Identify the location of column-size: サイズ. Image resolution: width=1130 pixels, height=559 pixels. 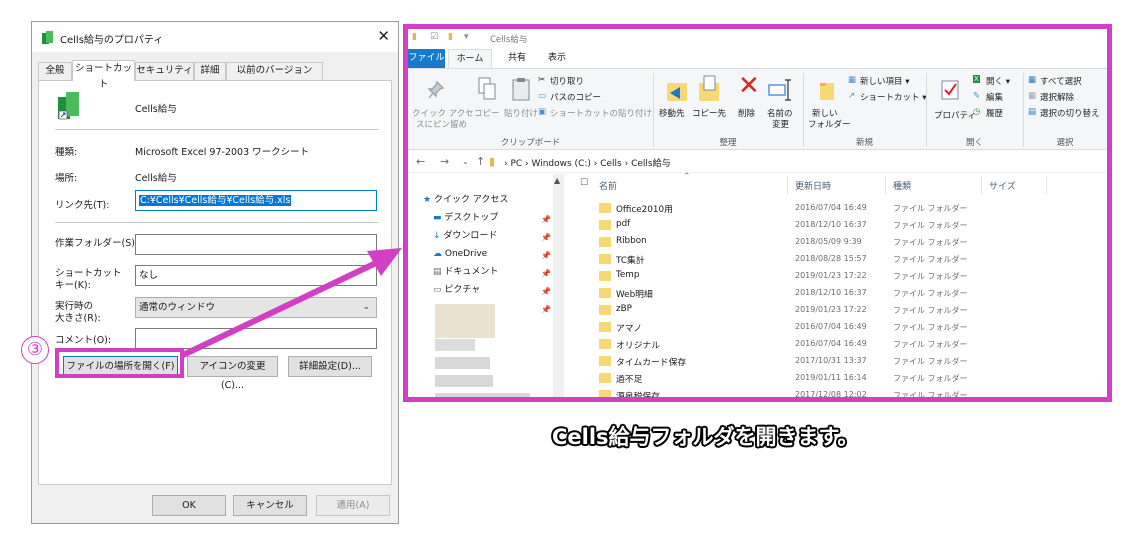
(1002, 185).